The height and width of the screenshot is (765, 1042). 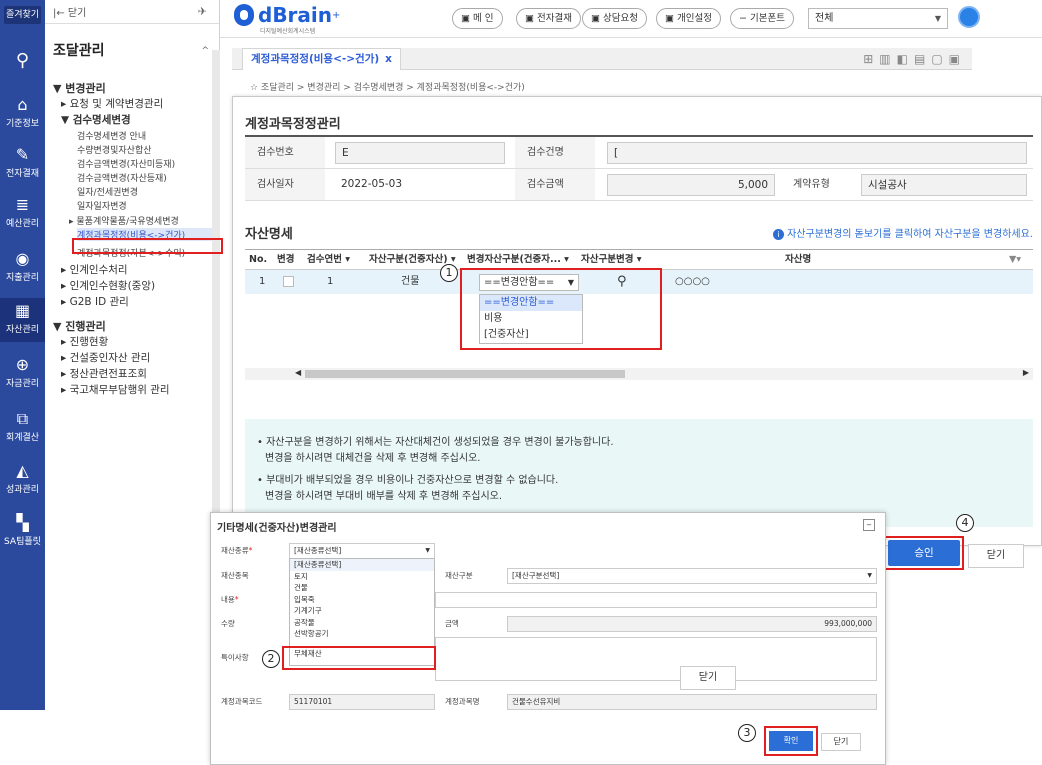 I want to click on tree-item: ▼ 진행관리, so click(x=79, y=326).